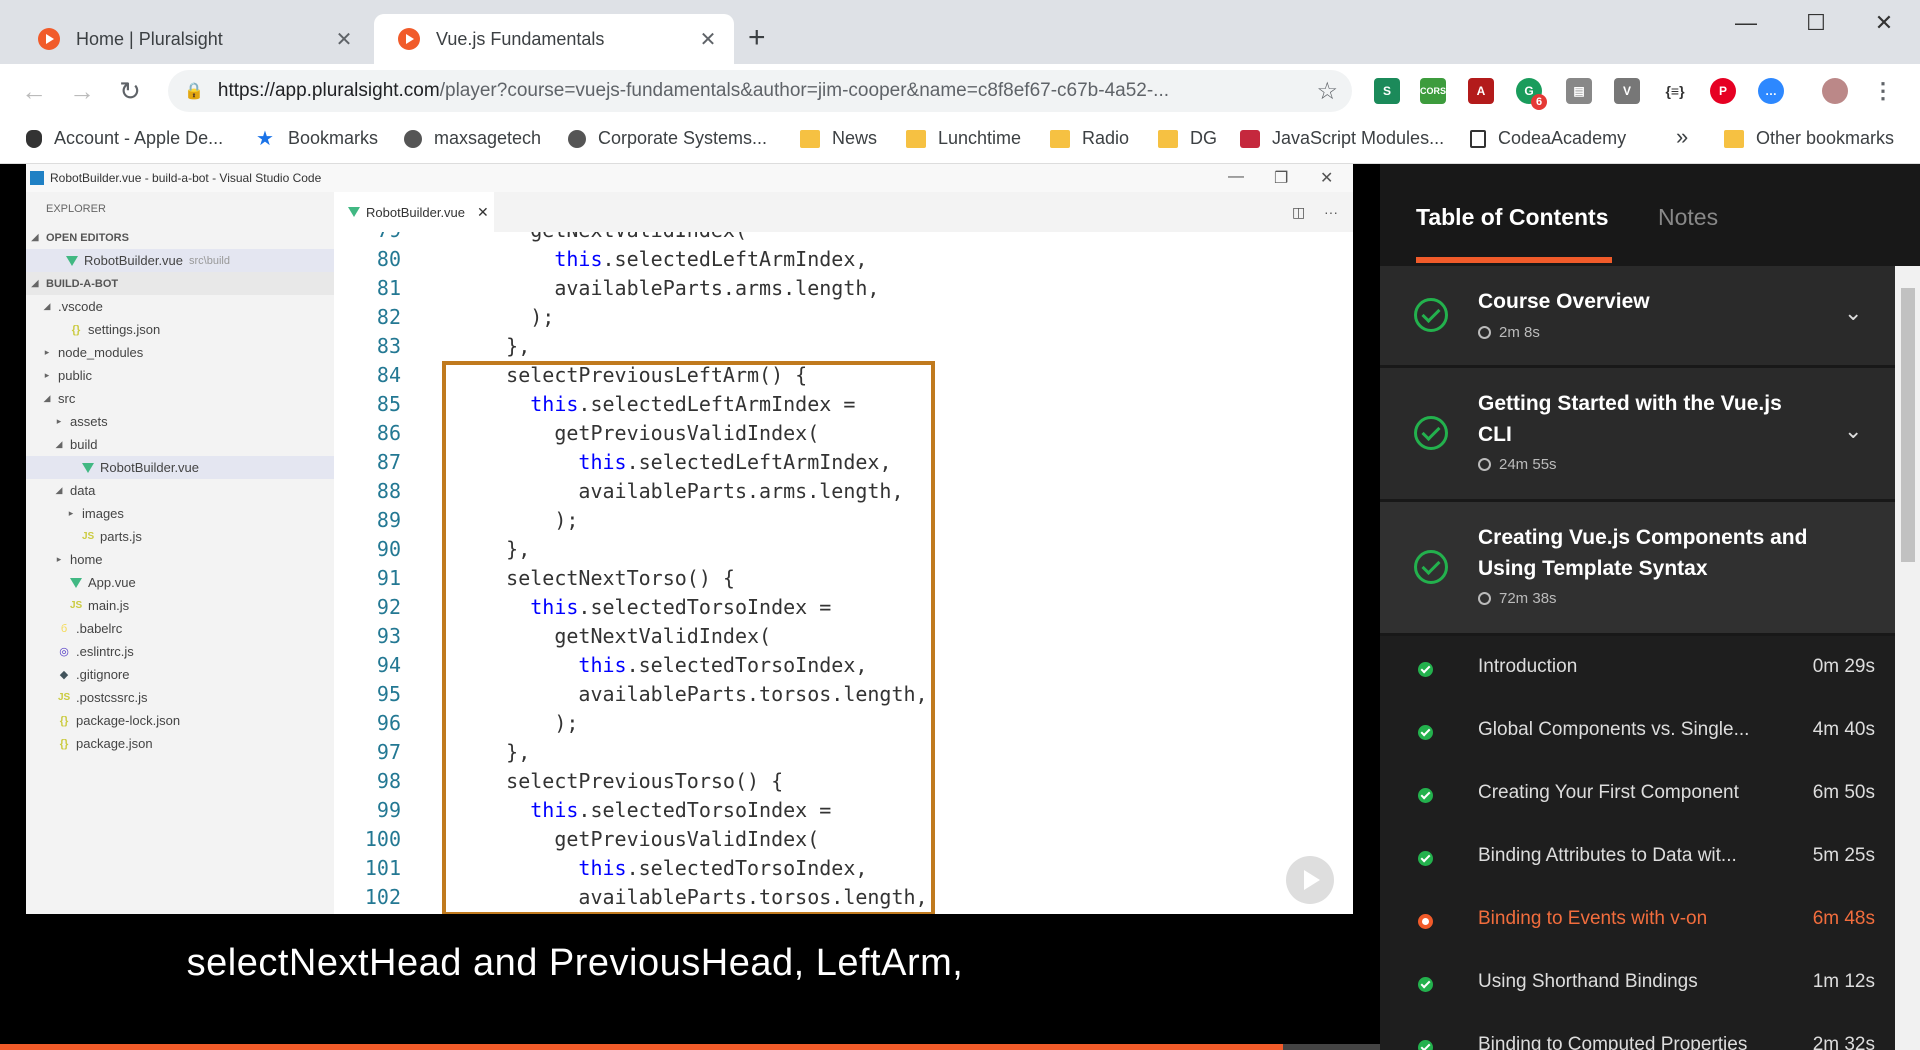  Describe the element at coordinates (1579, 91) in the screenshot. I see `comment-icon: ▤` at that location.